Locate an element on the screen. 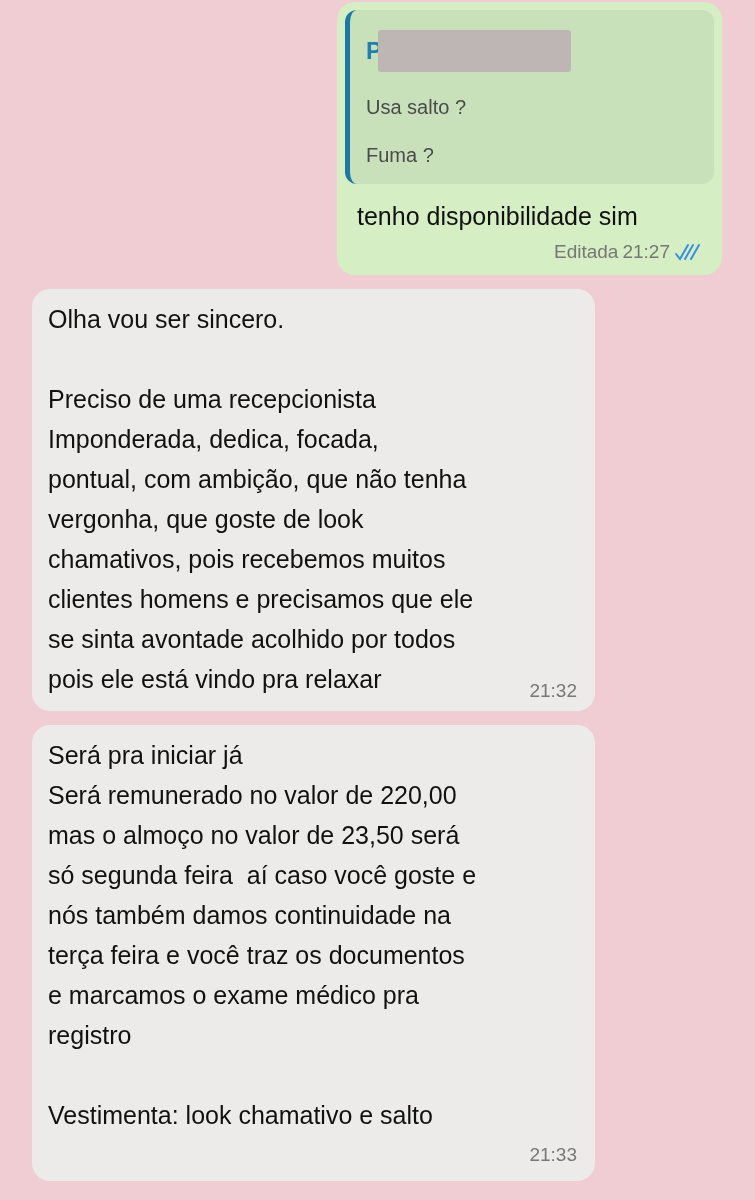 The width and height of the screenshot is (755, 1200). message-line: clientes homens e precisamos que ele is located at coordinates (261, 599).